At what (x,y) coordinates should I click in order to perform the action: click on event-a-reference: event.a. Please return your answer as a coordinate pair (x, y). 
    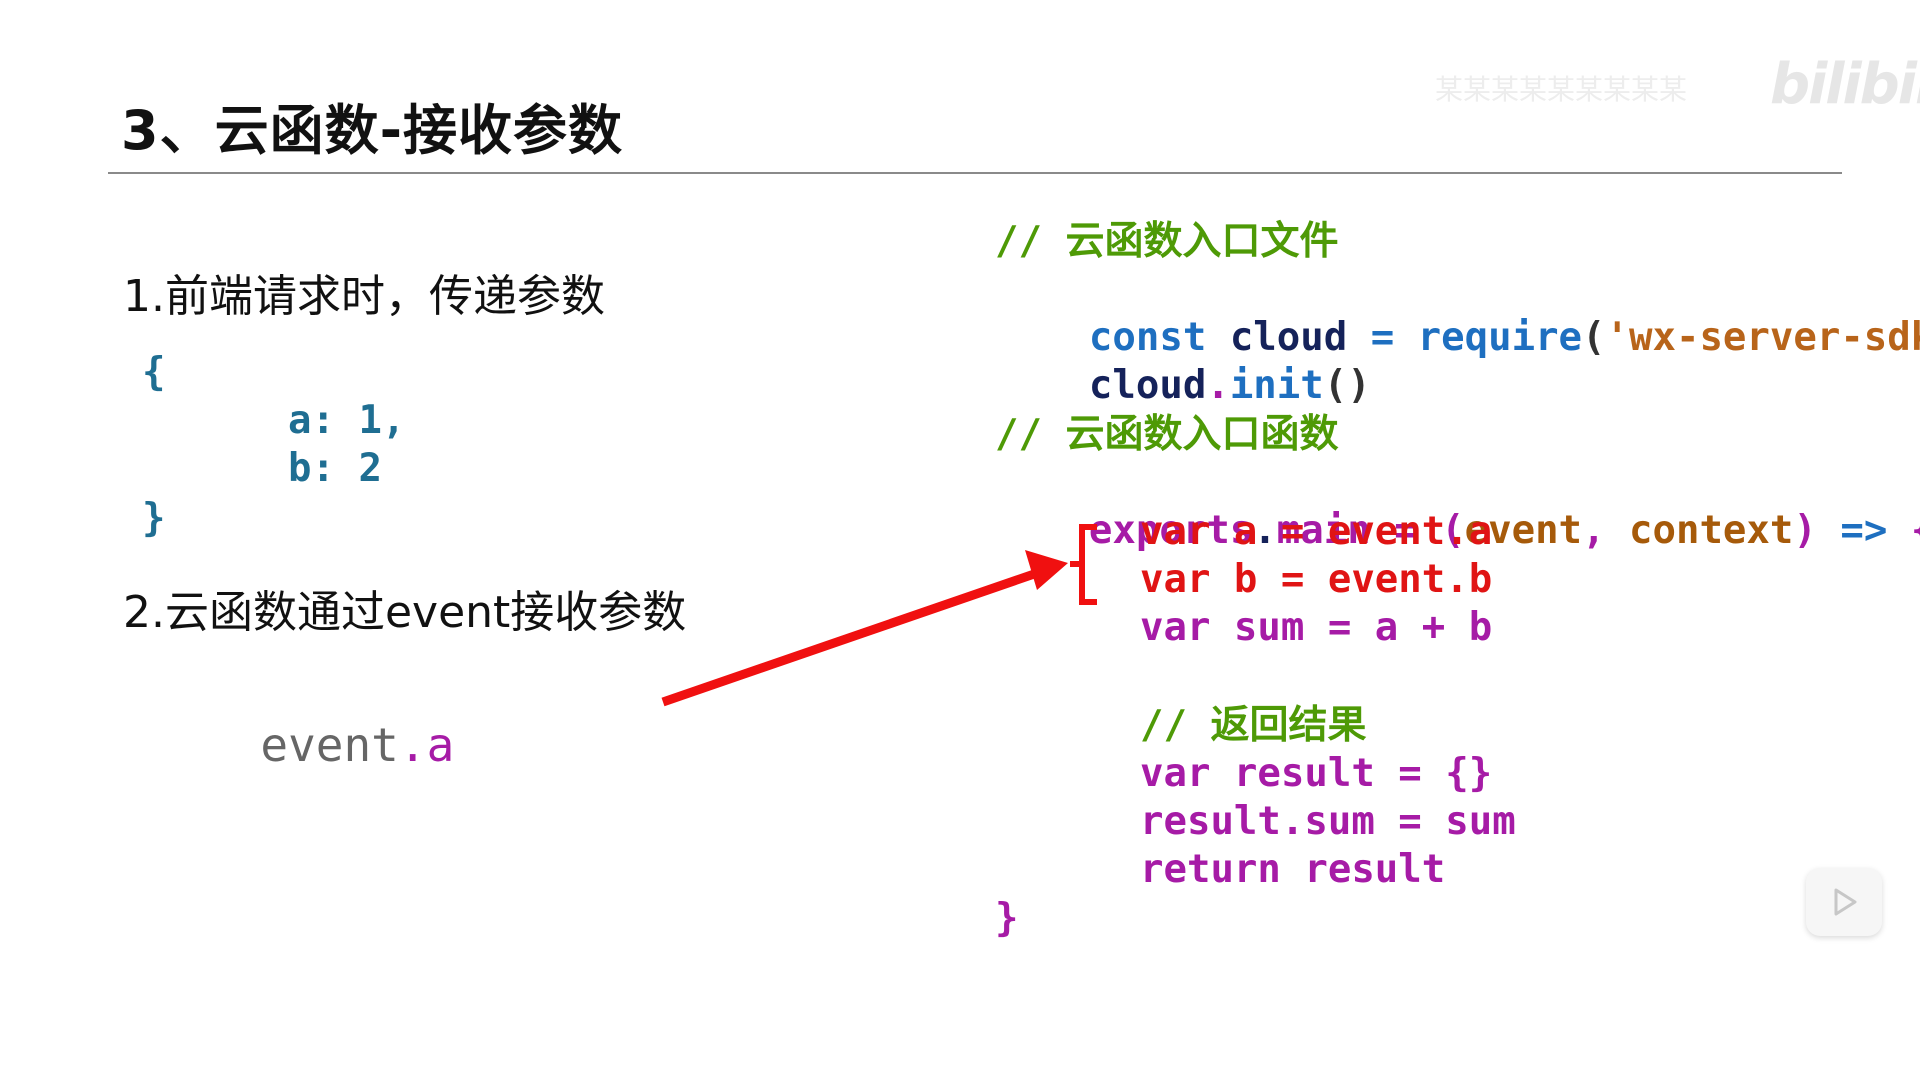
    Looking at the image, I should click on (329, 718).